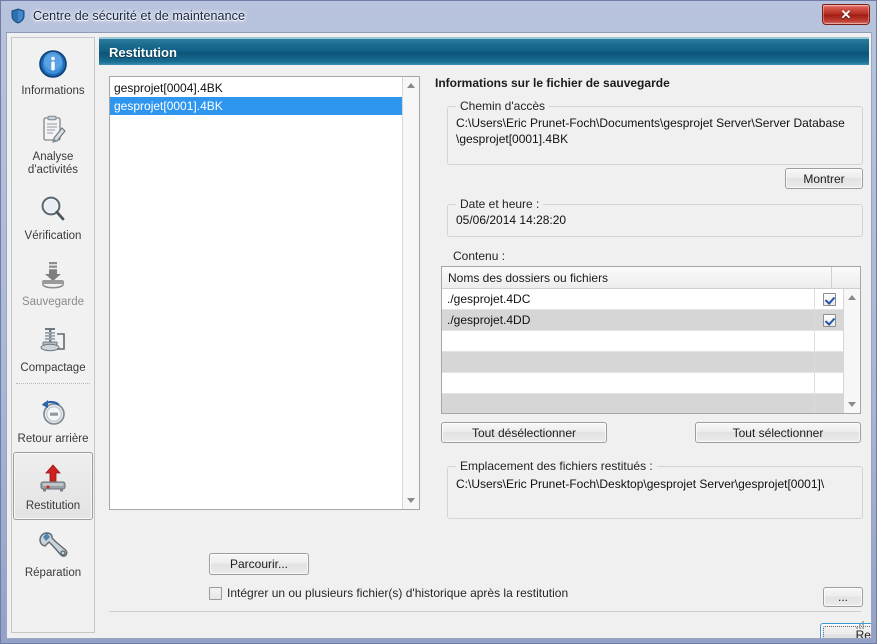  I want to click on sidebar-separator, so click(53, 383).